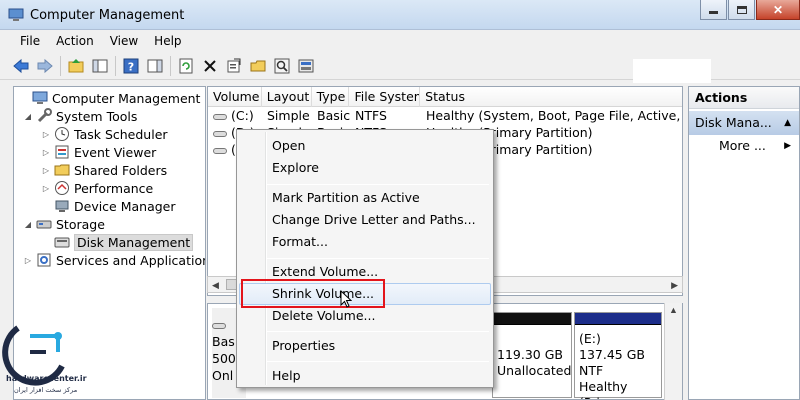  I want to click on menu-item-mark-partition-active: Mark Partition as Active, so click(365, 198).